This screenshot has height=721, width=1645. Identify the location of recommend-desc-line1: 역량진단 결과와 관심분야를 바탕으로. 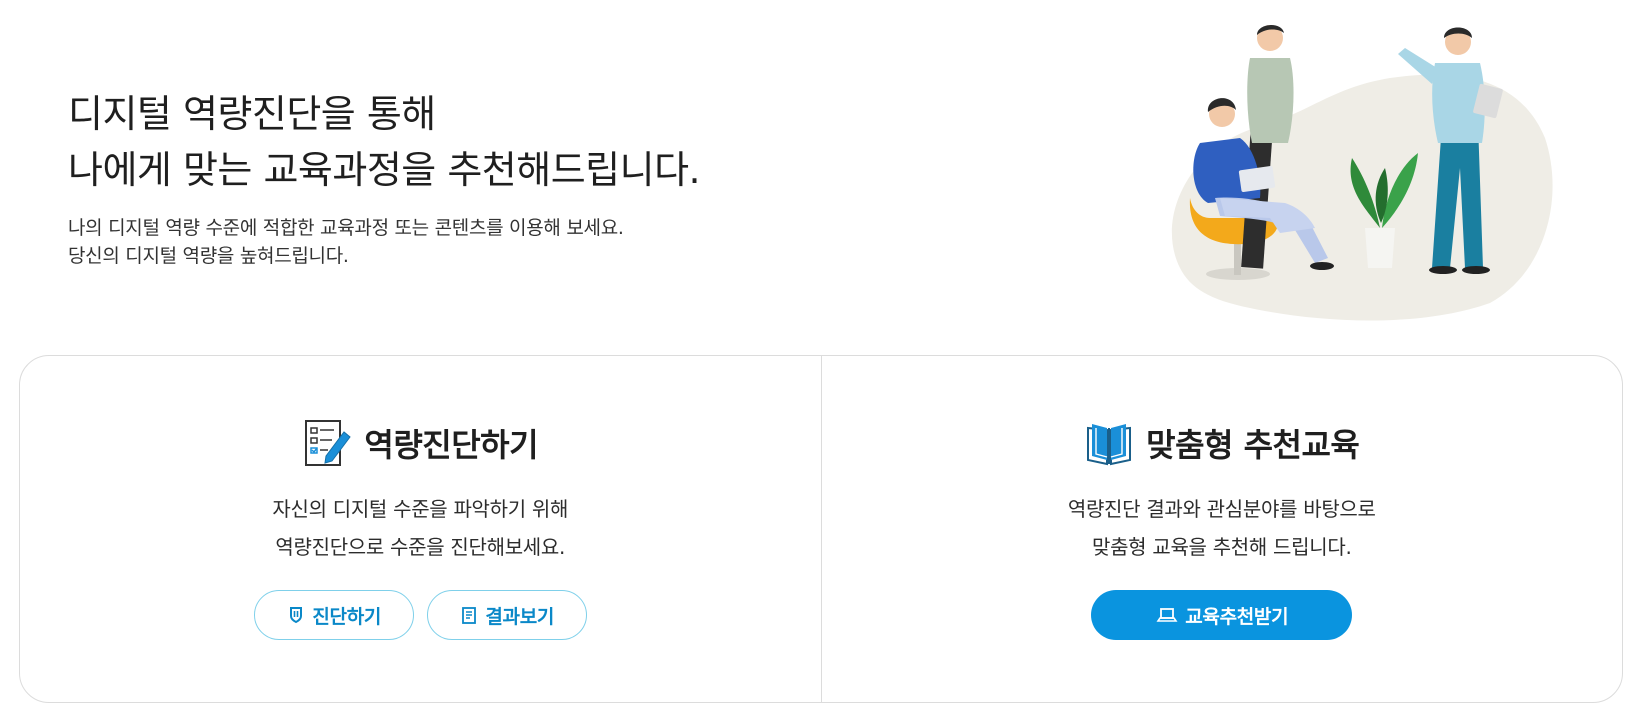
(1221, 509).